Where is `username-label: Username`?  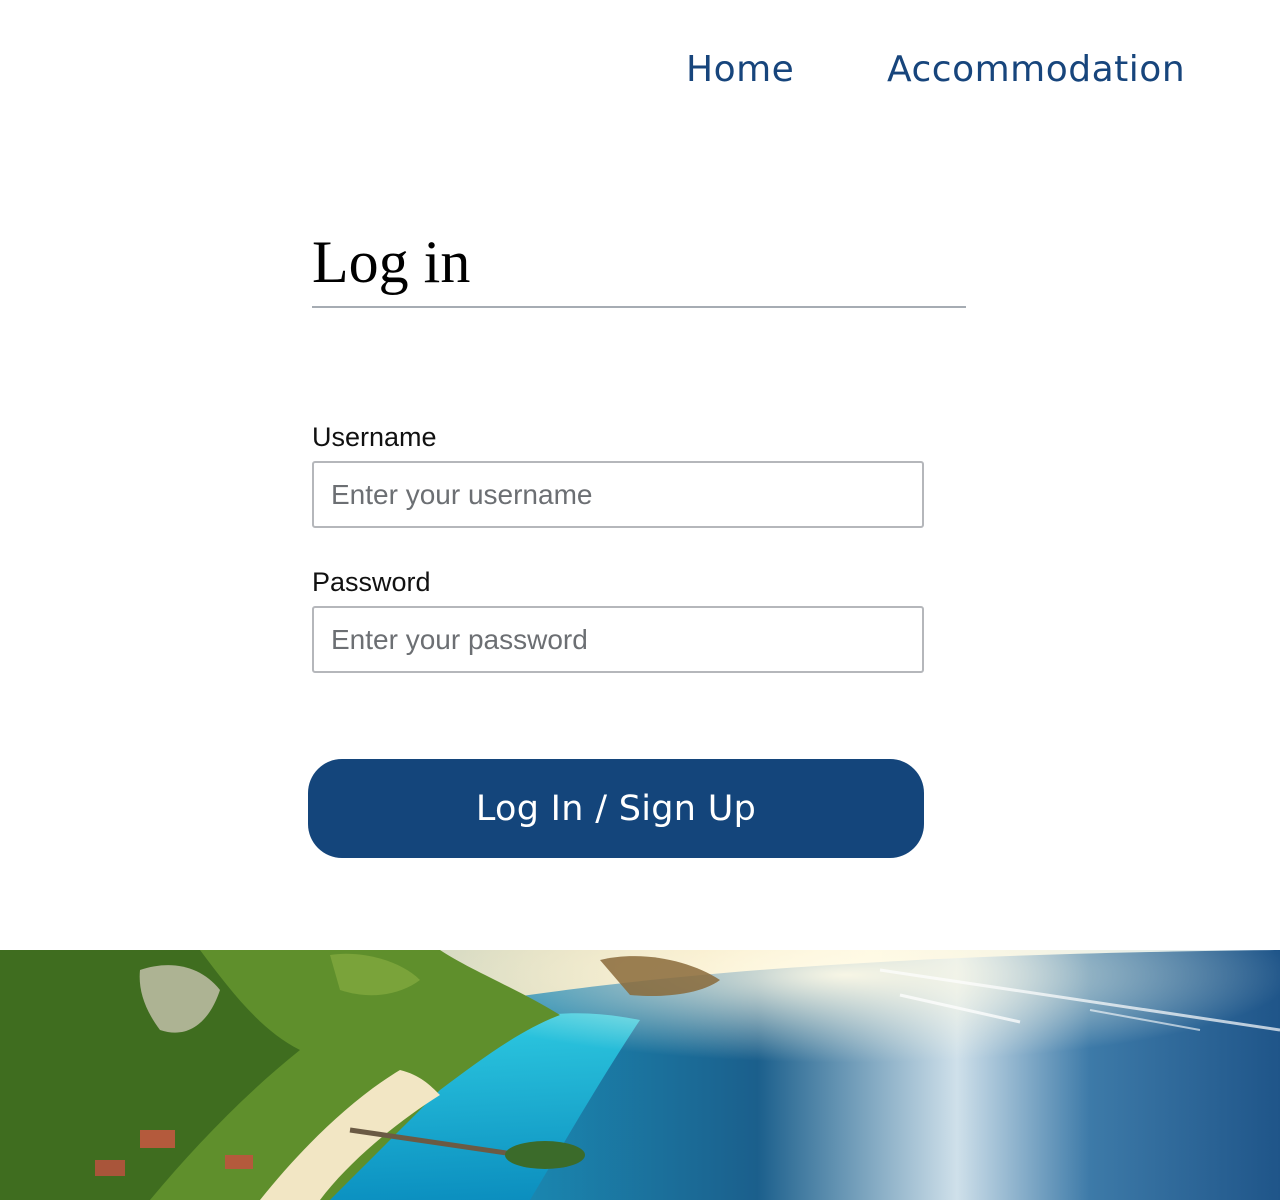
username-label: Username is located at coordinates (374, 437).